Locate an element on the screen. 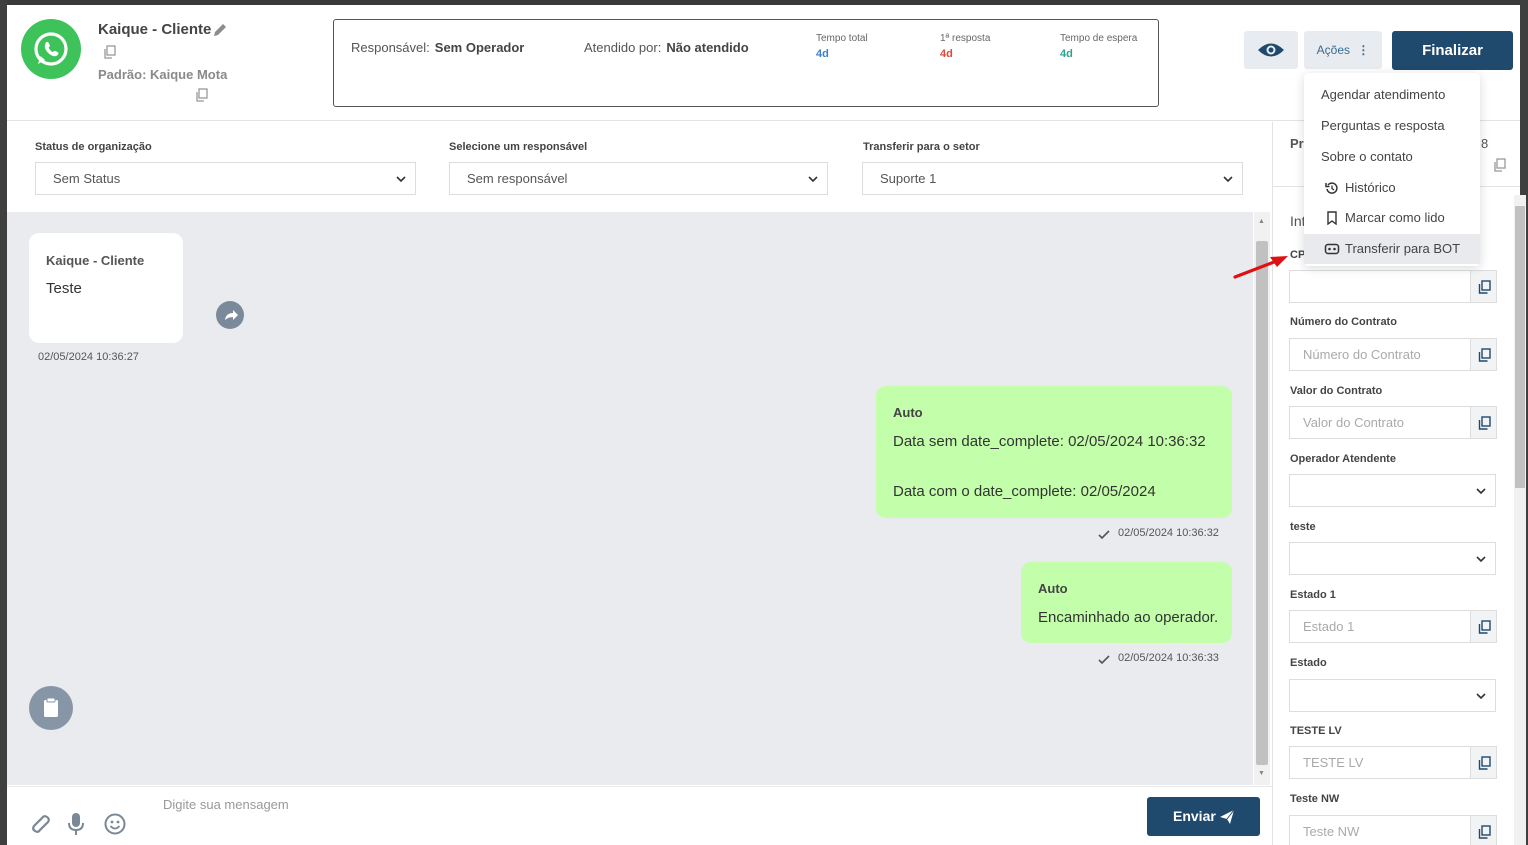  robot-icon is located at coordinates (1332, 249).